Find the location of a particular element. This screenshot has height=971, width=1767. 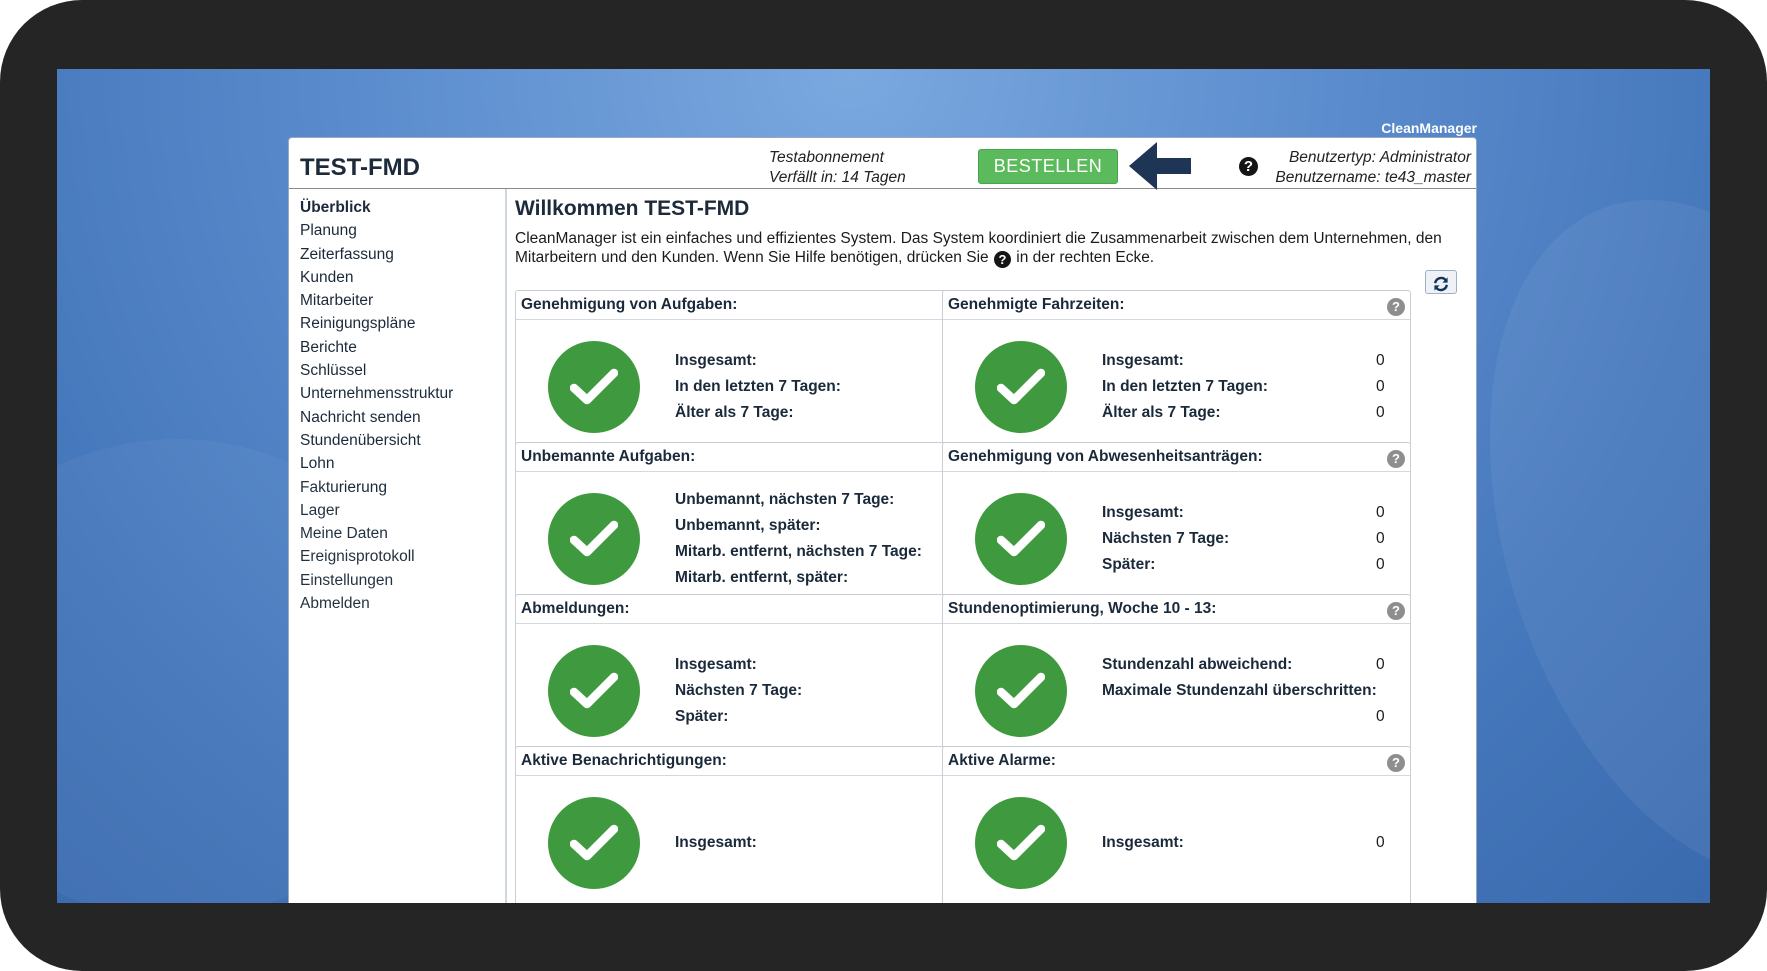

sidebar-item-schluessel: Schlüssel is located at coordinates (402, 370).